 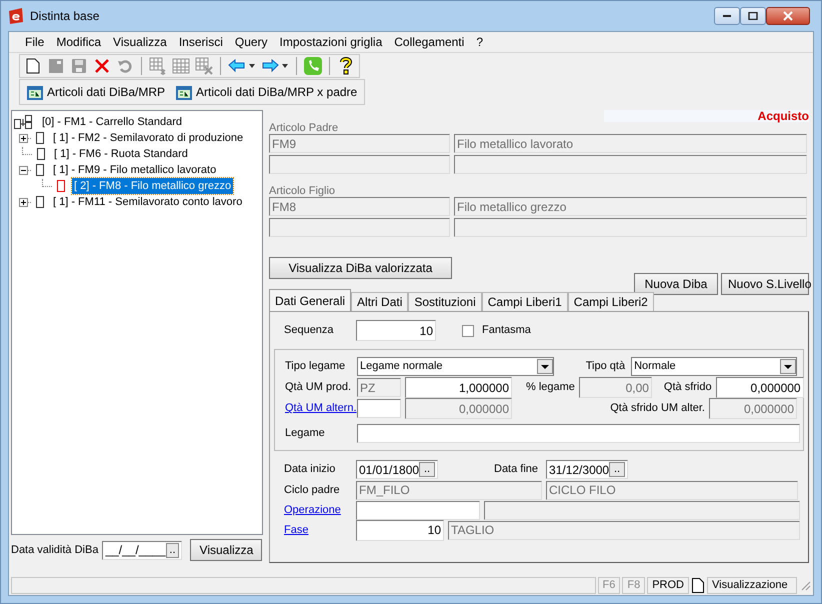 What do you see at coordinates (310, 470) in the screenshot?
I see `field-label: Data inizio` at bounding box center [310, 470].